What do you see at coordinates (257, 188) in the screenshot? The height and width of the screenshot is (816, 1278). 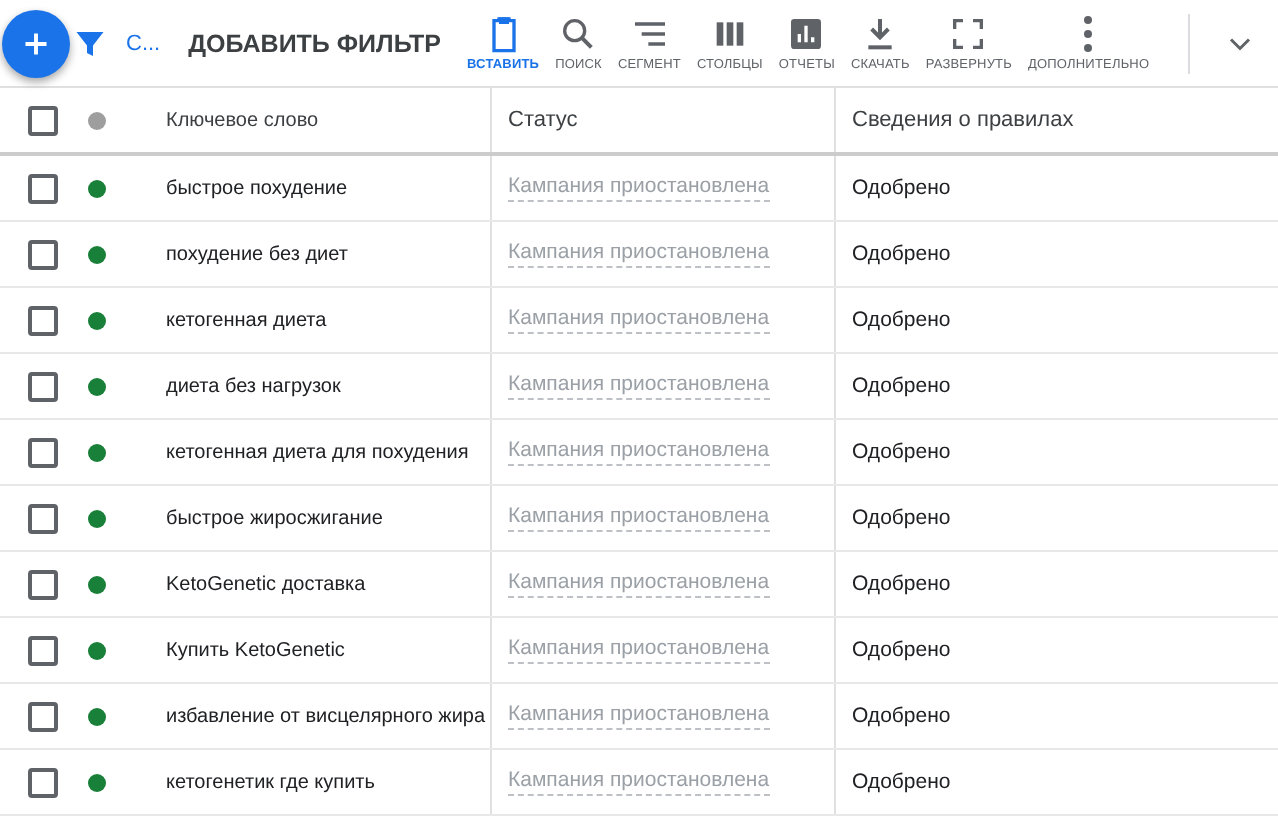 I see `keyword-cell: быстрое похудение` at bounding box center [257, 188].